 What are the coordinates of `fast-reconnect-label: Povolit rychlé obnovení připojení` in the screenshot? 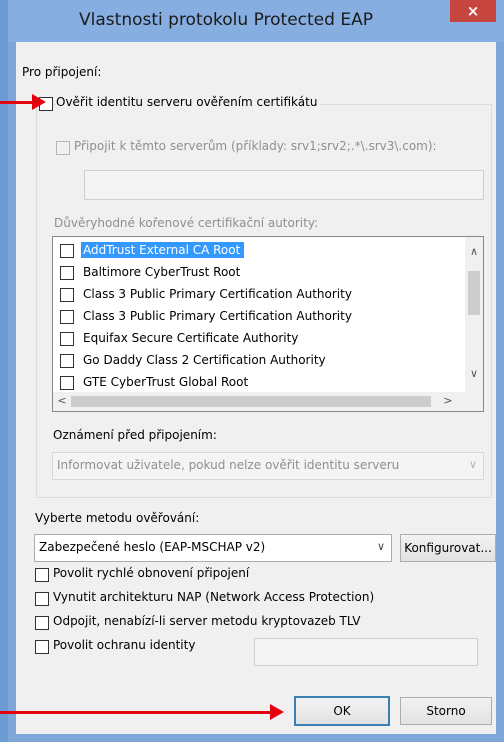 It's located at (151, 573).